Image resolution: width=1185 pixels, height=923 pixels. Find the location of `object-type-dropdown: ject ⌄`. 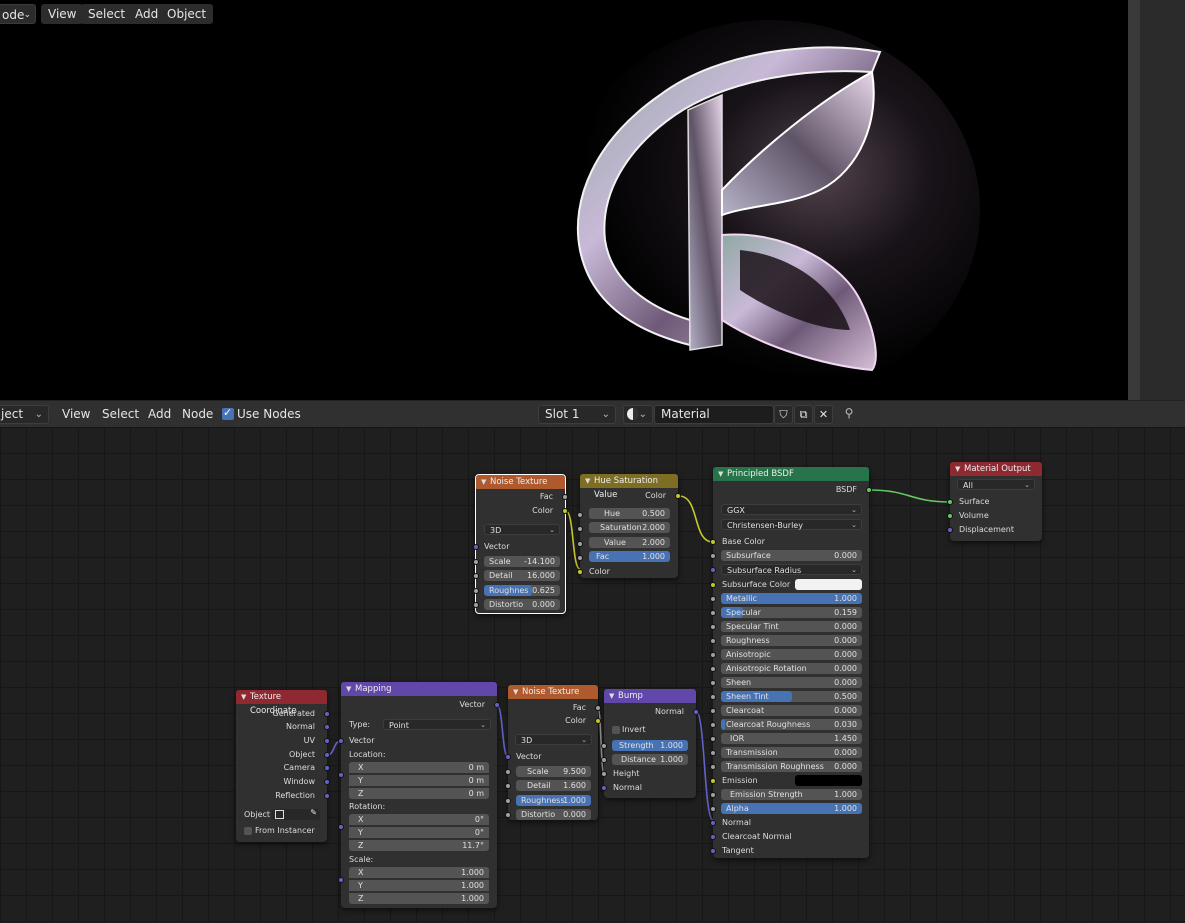

object-type-dropdown: ject ⌄ is located at coordinates (24, 414).